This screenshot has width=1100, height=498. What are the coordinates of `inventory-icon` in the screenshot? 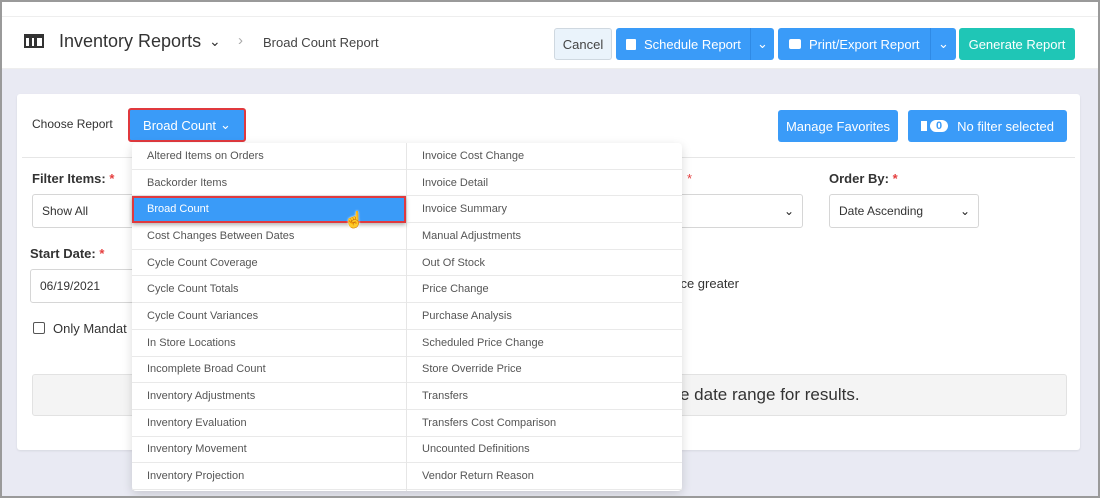 It's located at (34, 41).